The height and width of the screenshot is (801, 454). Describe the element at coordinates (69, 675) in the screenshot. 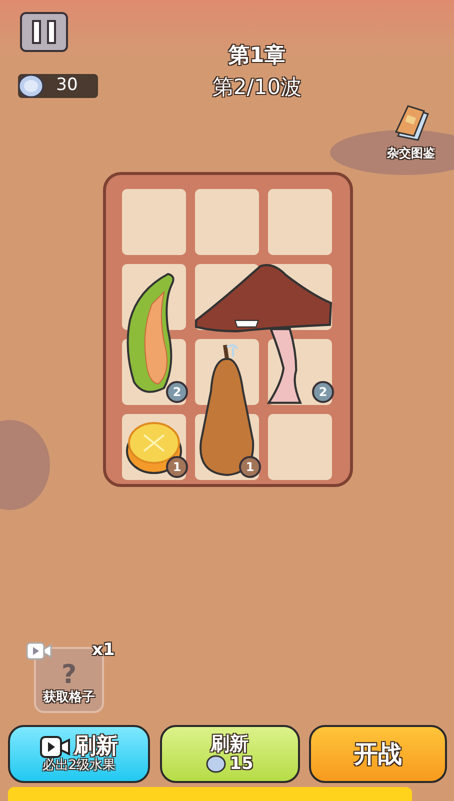

I see `question-mark: ?` at that location.